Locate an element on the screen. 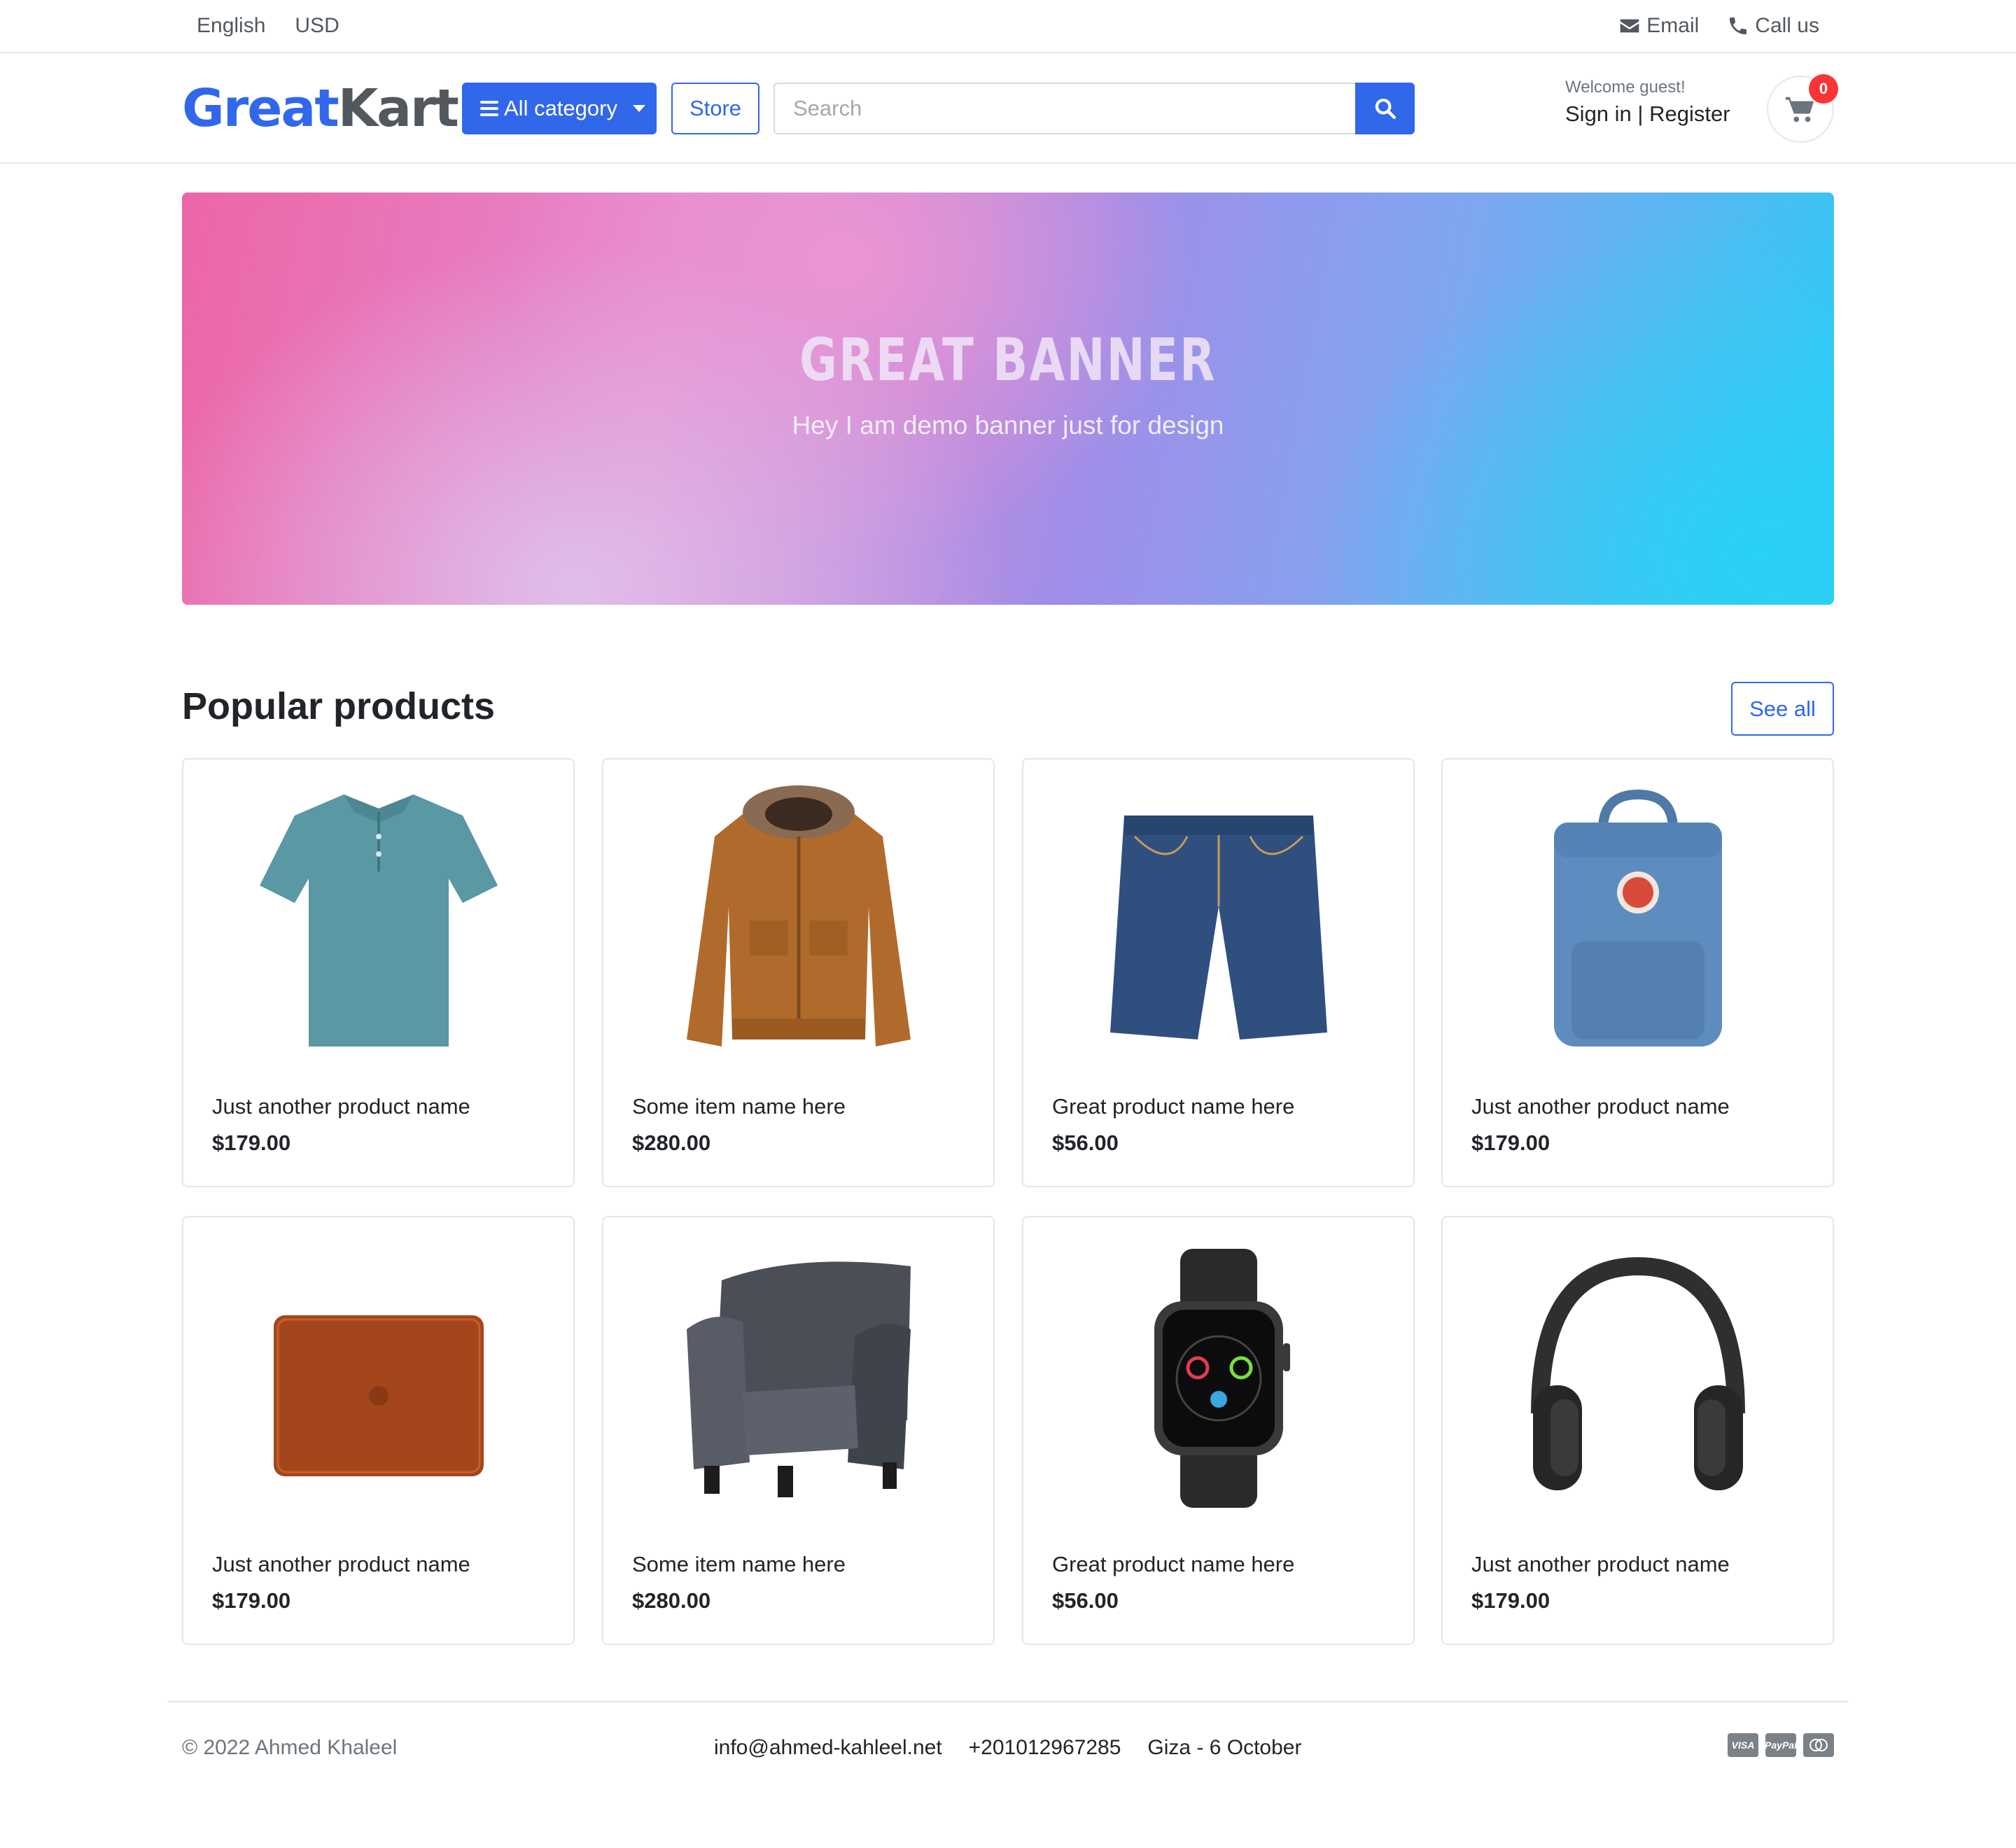 This screenshot has height=1848, width=2016. laptop-sleeve-icon is located at coordinates (378, 1395).